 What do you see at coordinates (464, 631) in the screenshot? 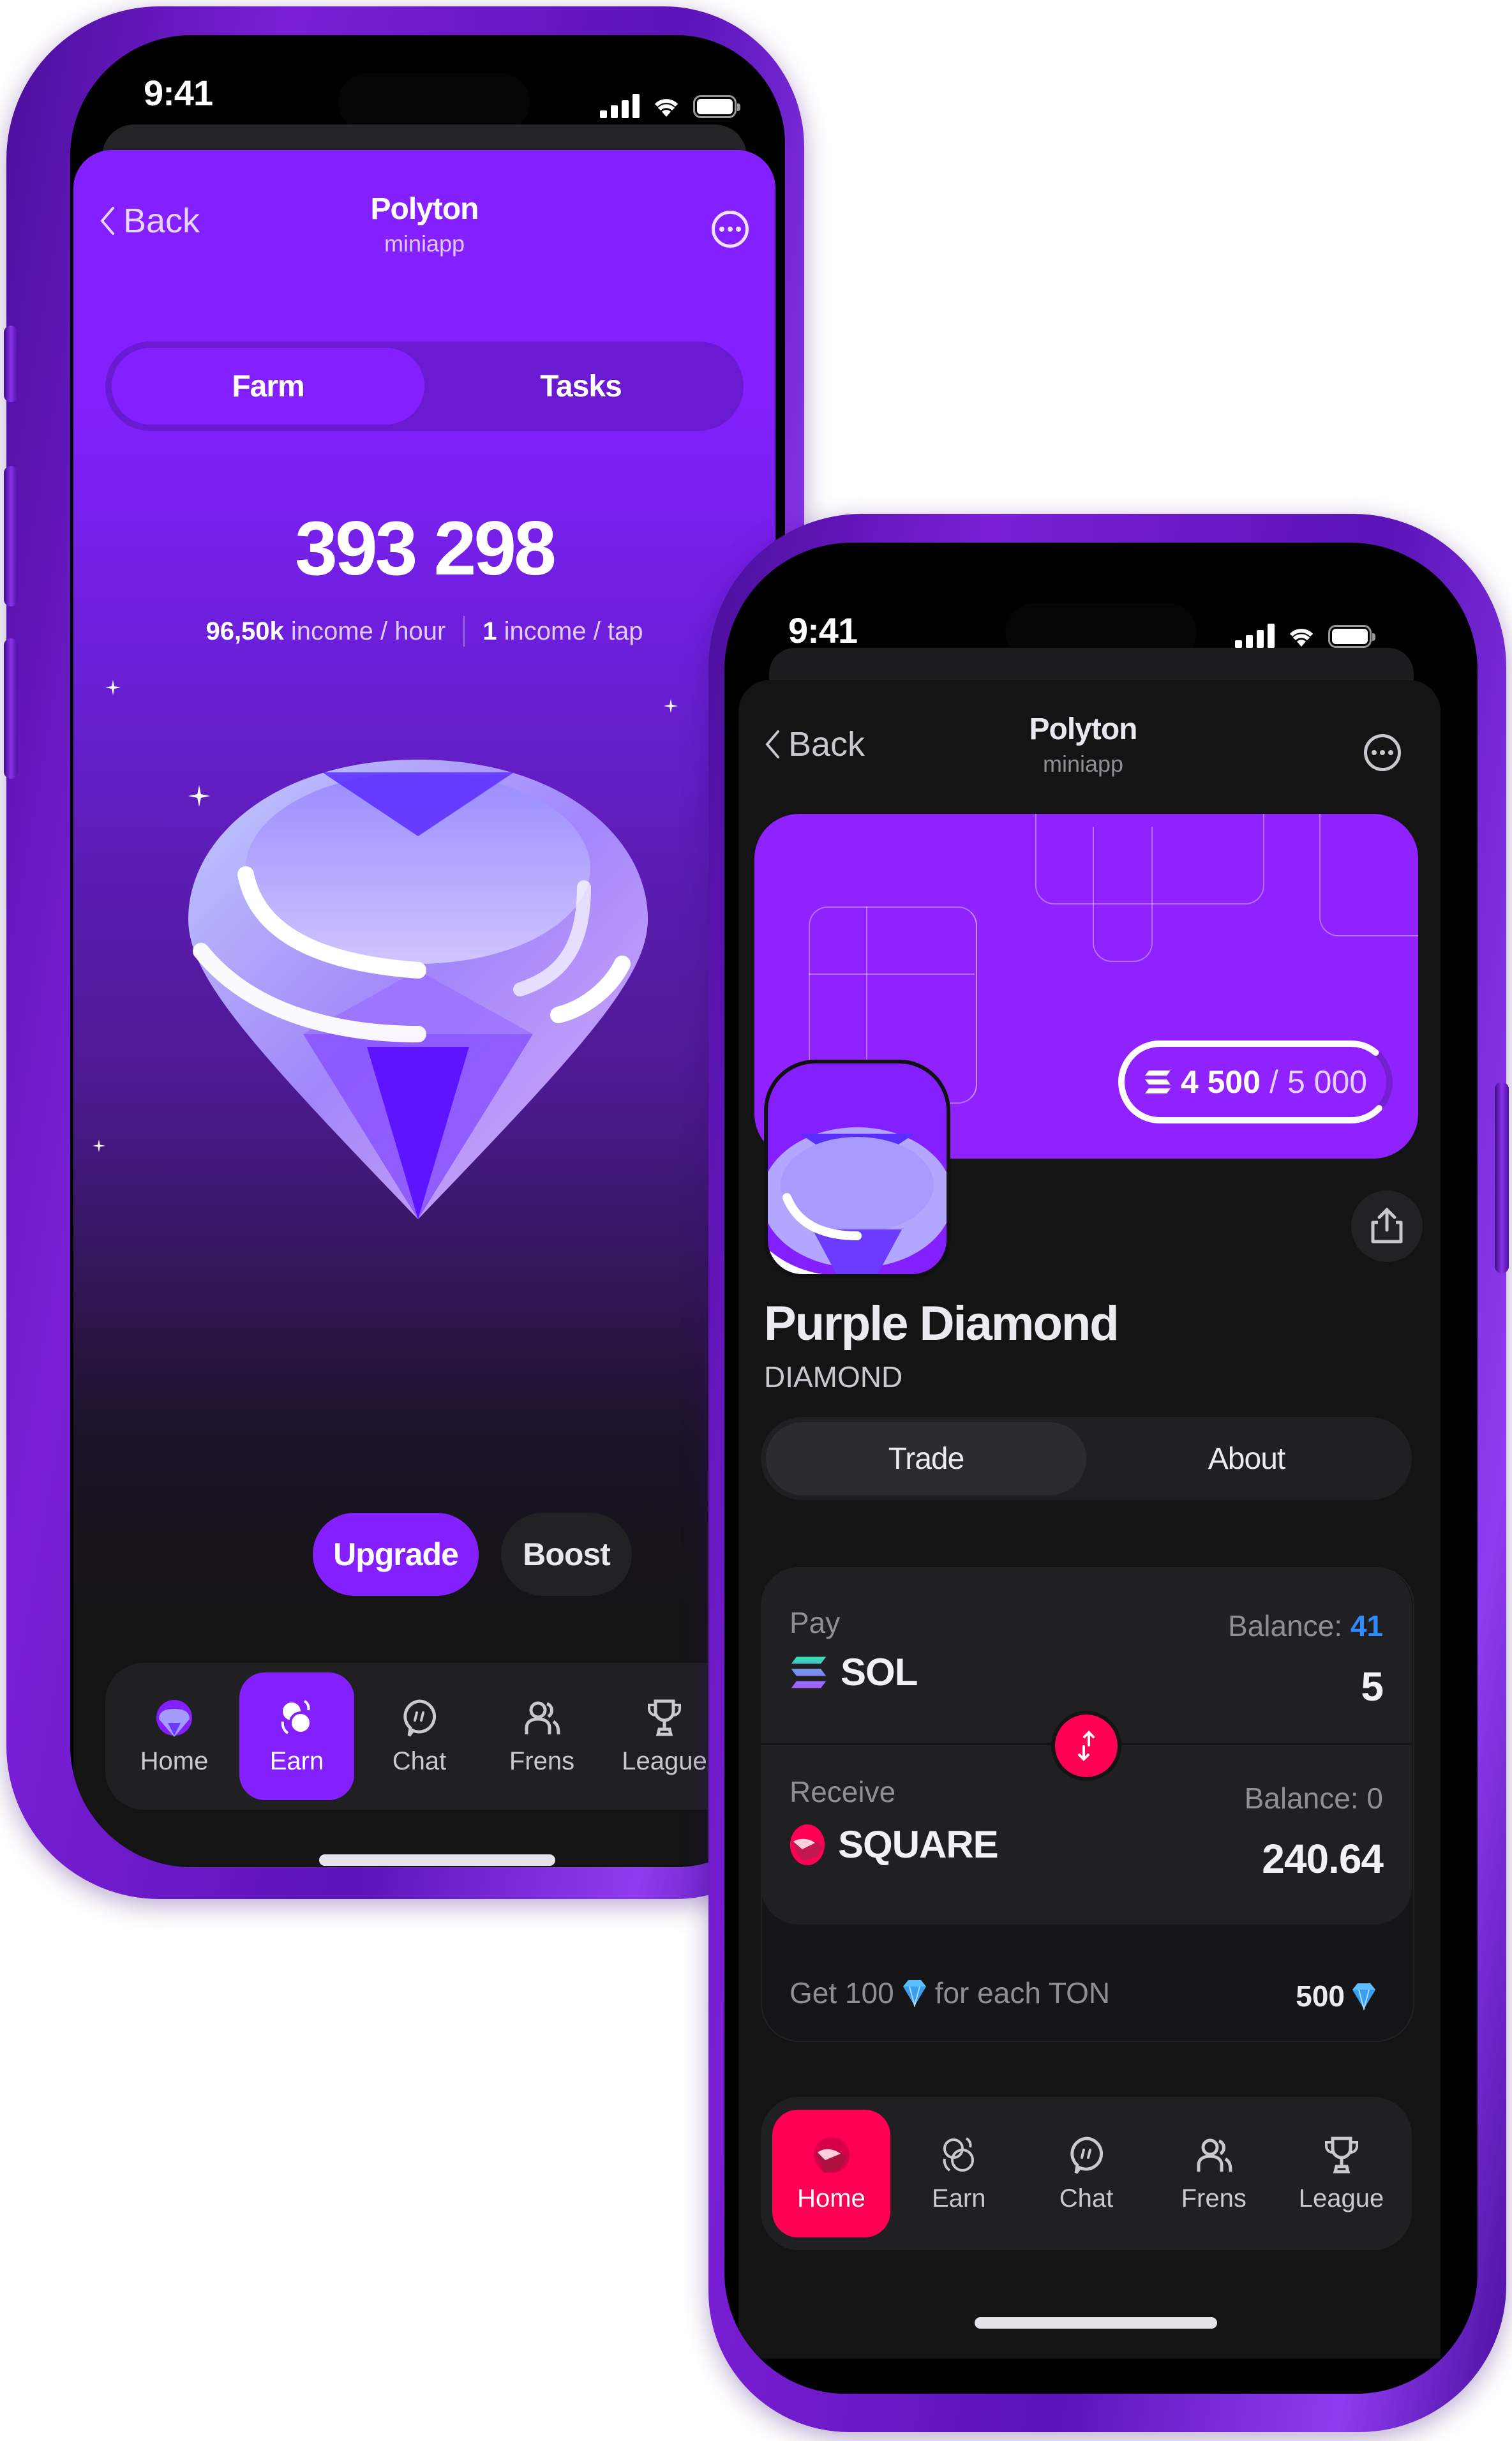
I see `stats-divider` at bounding box center [464, 631].